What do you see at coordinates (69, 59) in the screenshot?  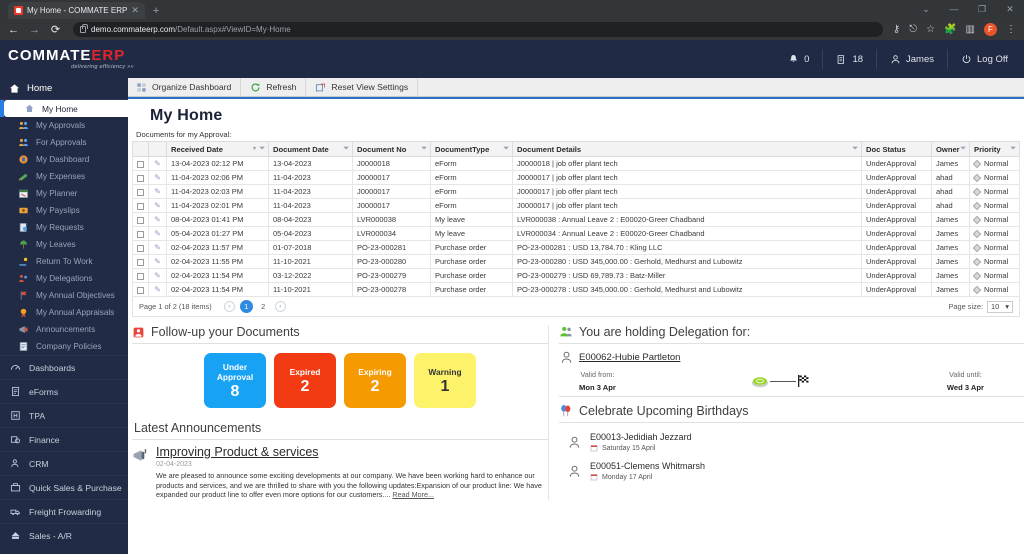 I see `app-logo: COMMATEERP delivering efficiency »»` at bounding box center [69, 59].